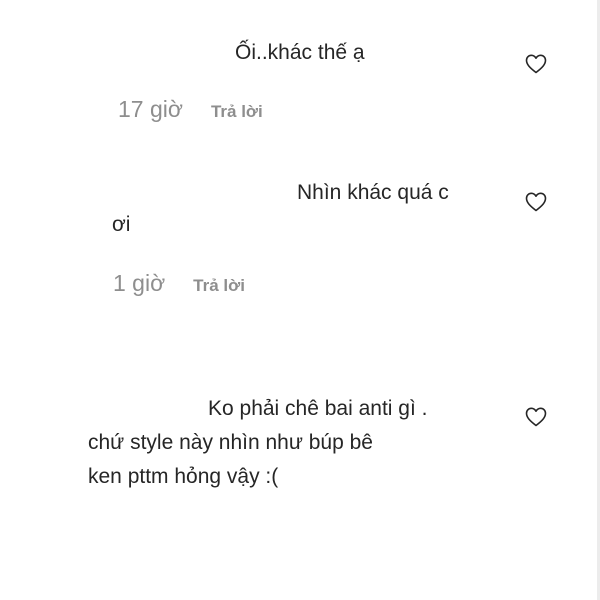 Image resolution: width=600 pixels, height=600 pixels. What do you see at coordinates (150, 109) in the screenshot?
I see `comment-time: 17 giờ` at bounding box center [150, 109].